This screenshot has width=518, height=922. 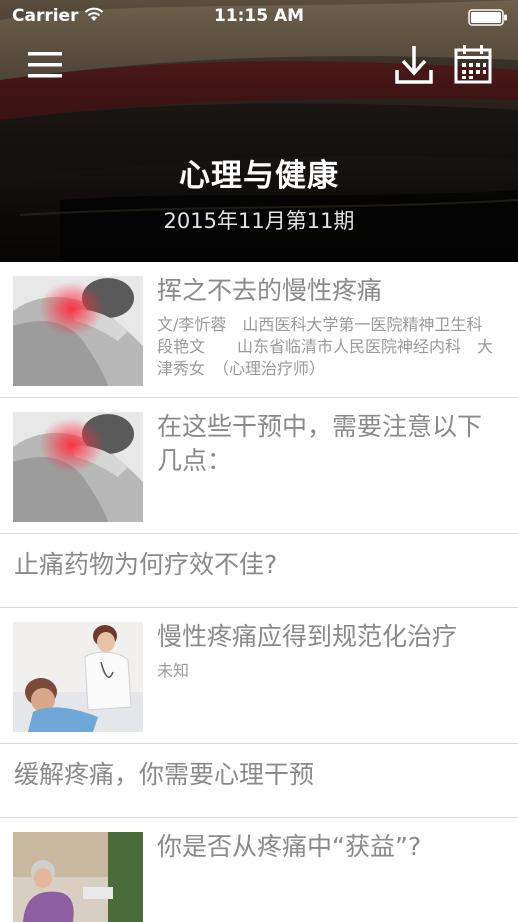 What do you see at coordinates (270, 290) in the screenshot?
I see `article-title: 挥之不去的慢性疼痛` at bounding box center [270, 290].